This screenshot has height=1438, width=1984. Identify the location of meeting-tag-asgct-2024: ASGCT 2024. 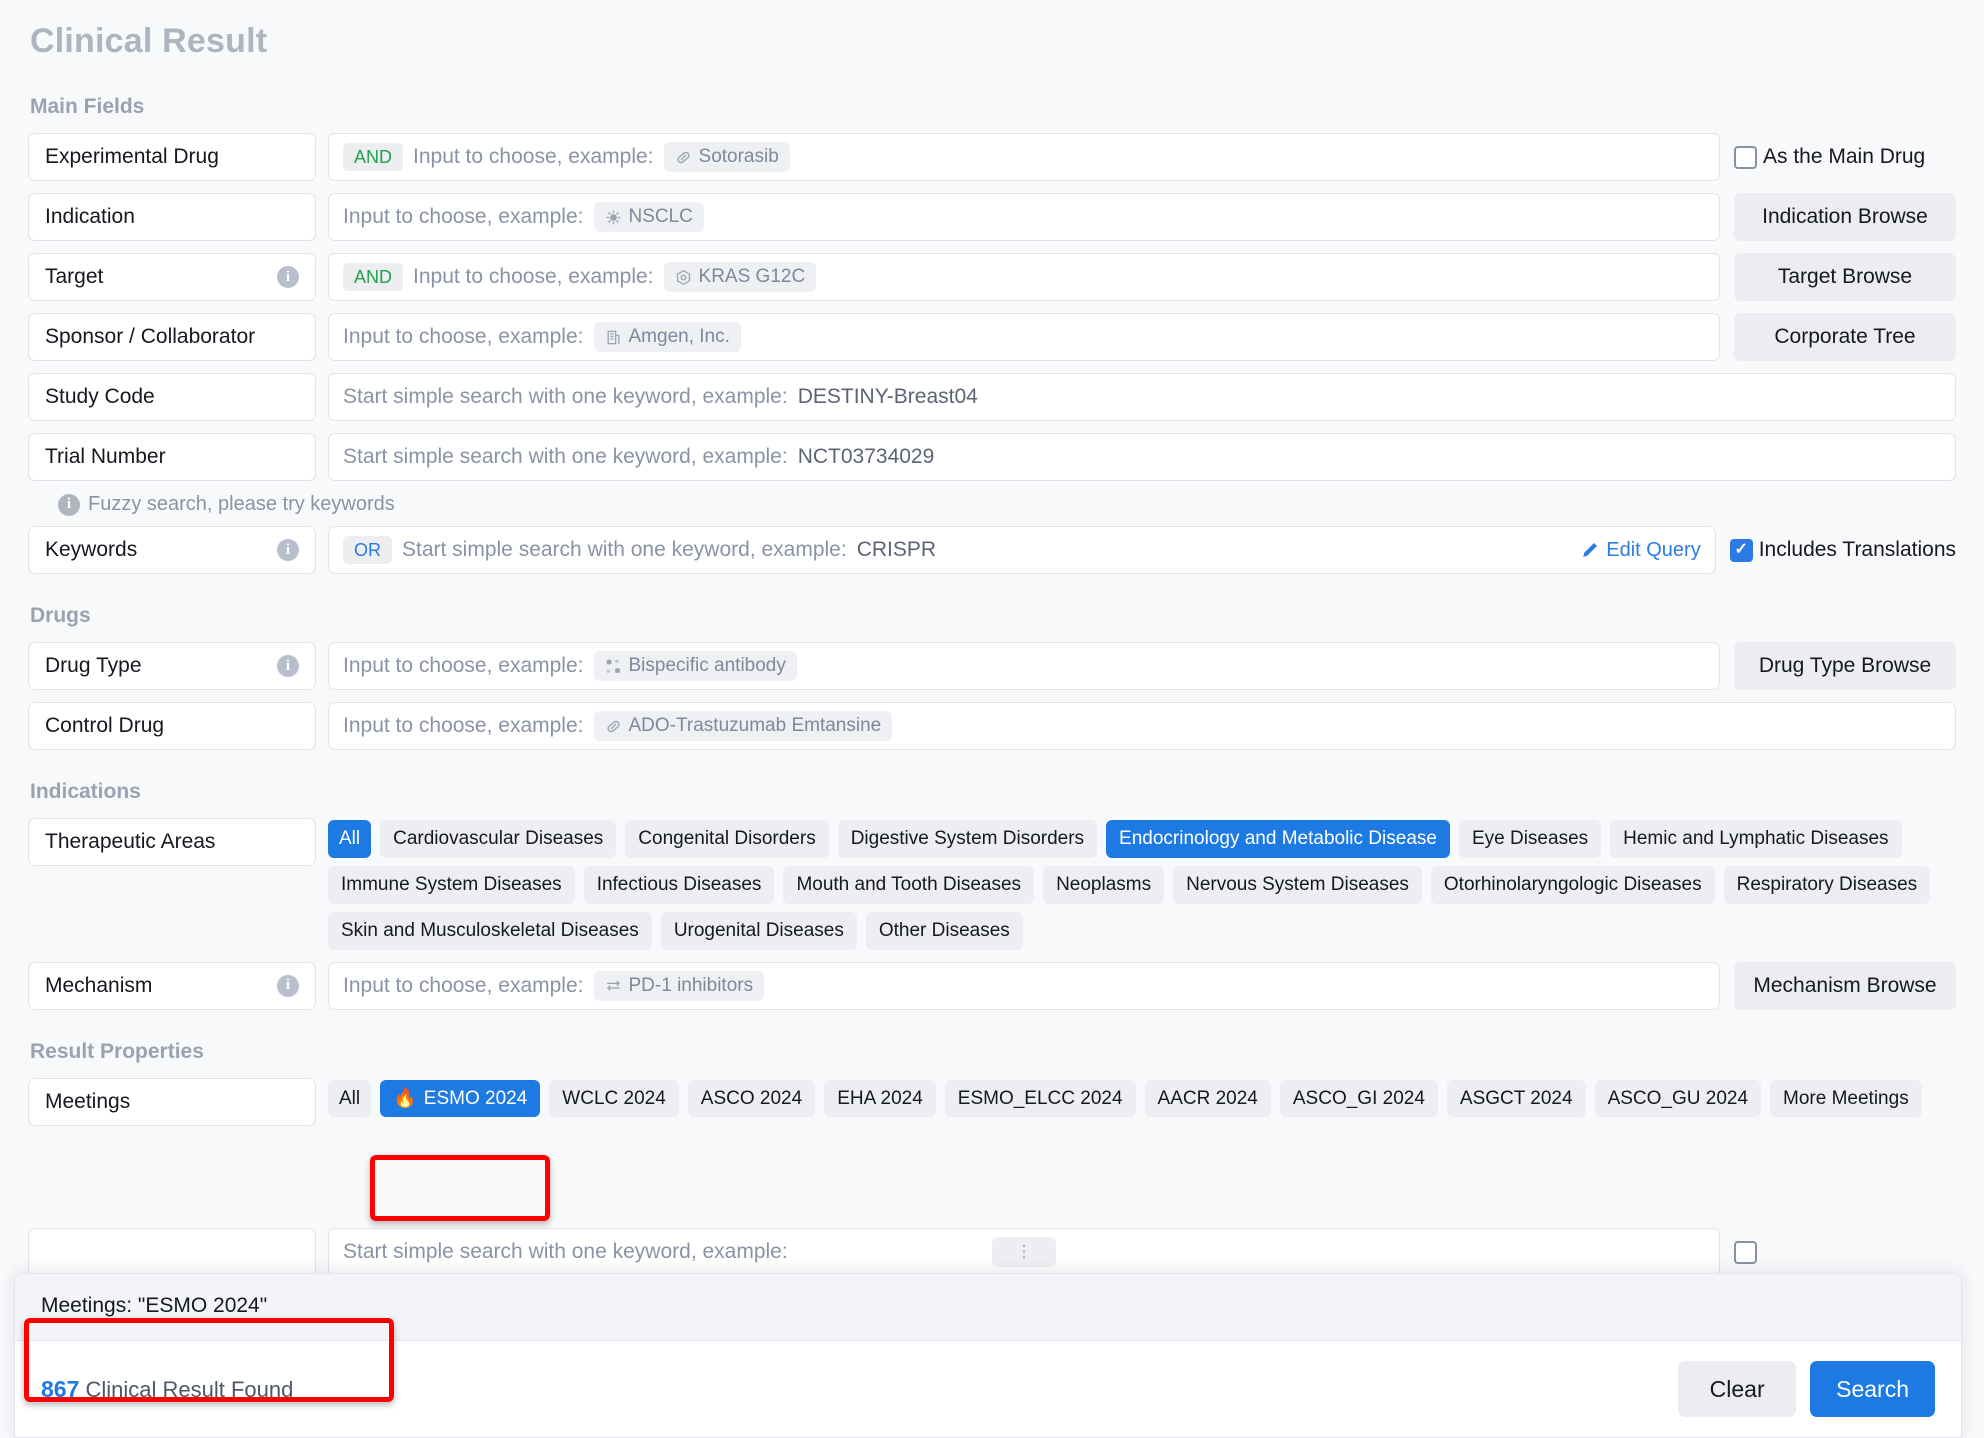
(1516, 1098).